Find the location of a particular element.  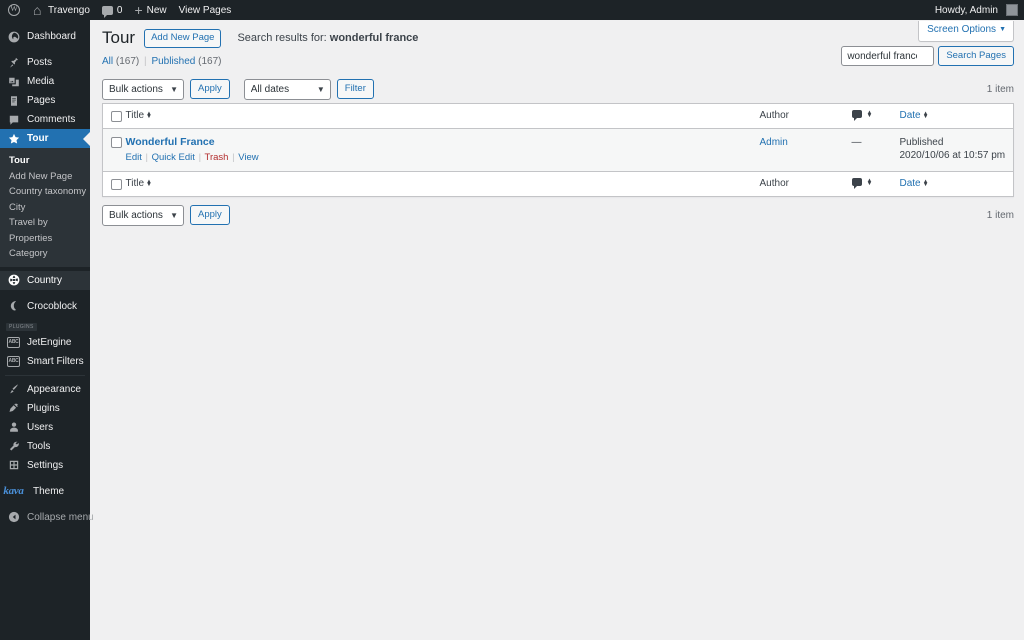

row-title-link: Wonderful France is located at coordinates (170, 142).